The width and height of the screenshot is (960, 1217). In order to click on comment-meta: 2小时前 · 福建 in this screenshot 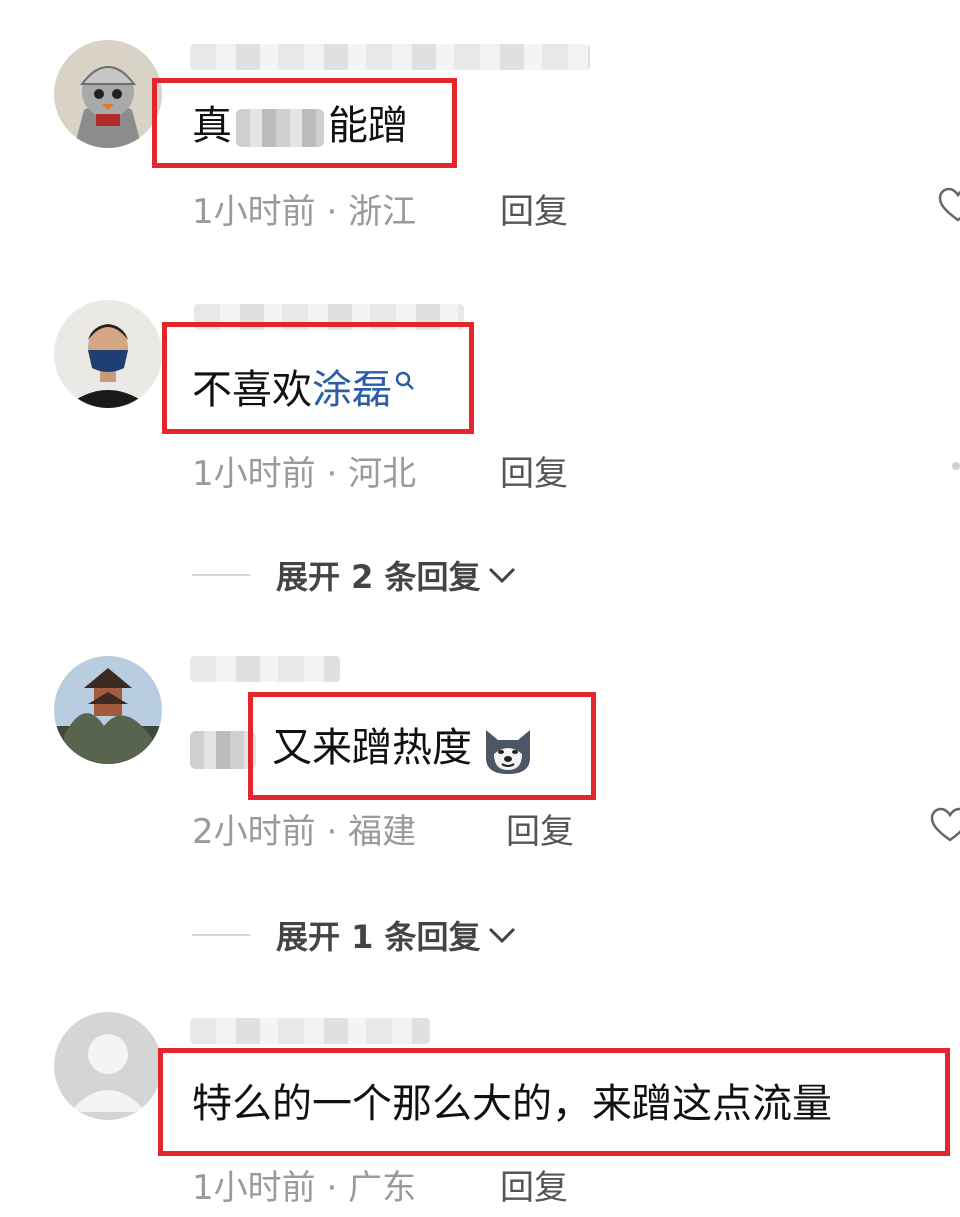, I will do `click(304, 832)`.